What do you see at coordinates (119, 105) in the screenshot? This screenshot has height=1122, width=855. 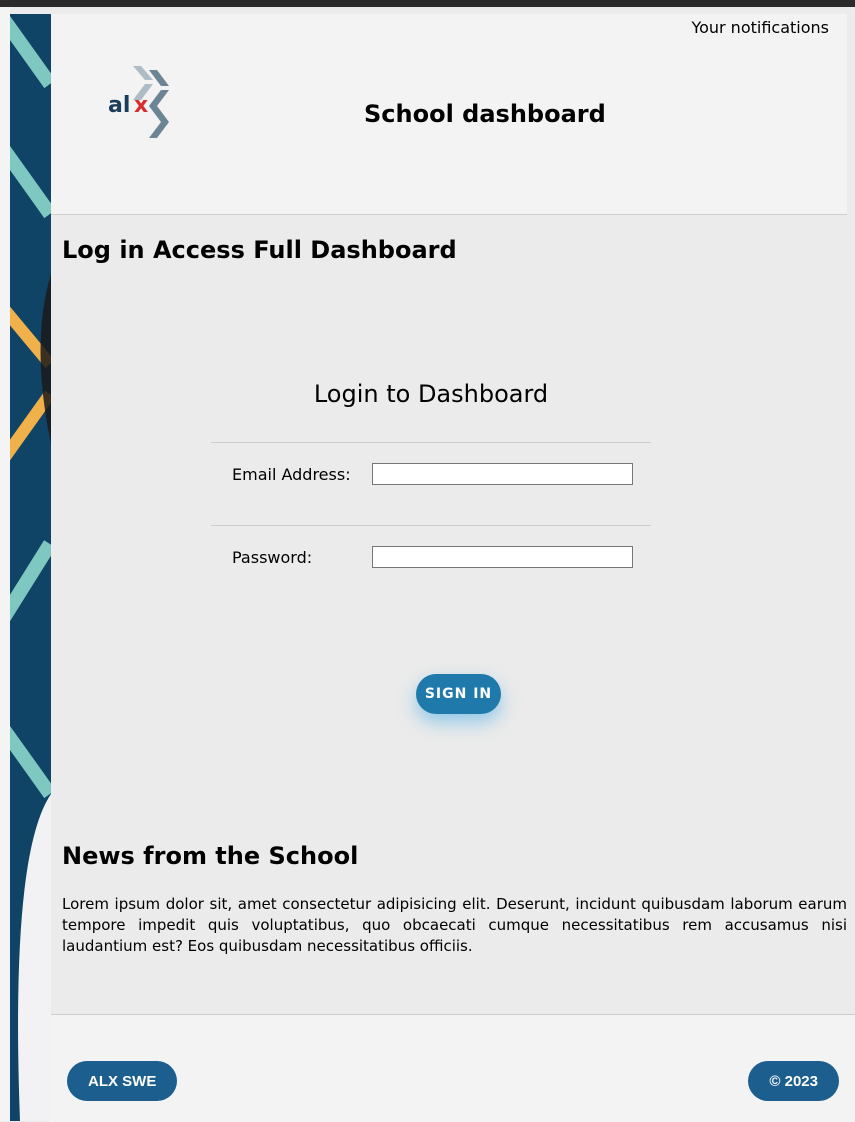 I see `svg-text: al` at bounding box center [119, 105].